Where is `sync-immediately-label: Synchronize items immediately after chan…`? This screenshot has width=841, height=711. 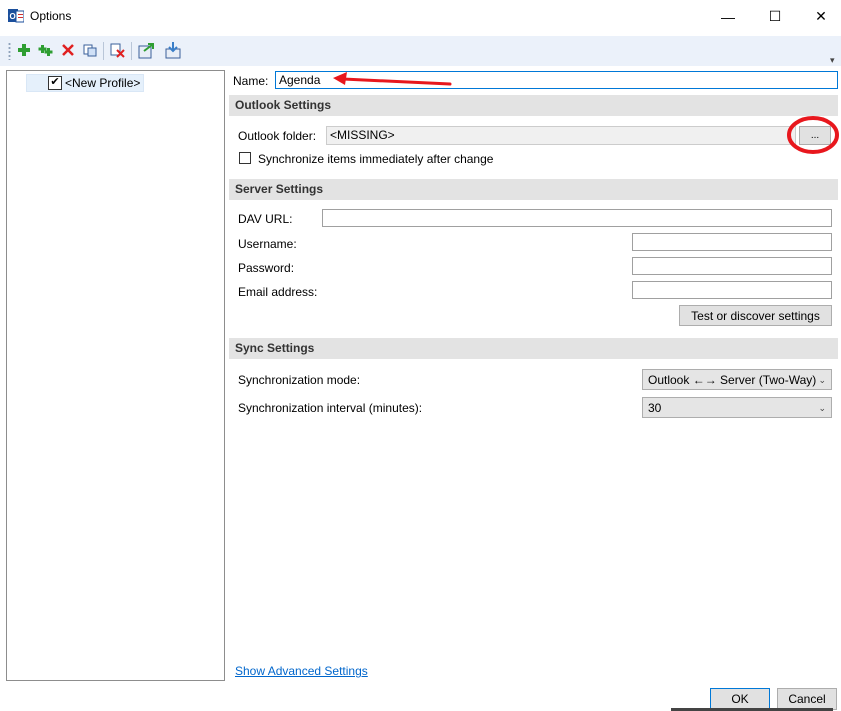
sync-immediately-label: Synchronize items immediately after chan… is located at coordinates (376, 159).